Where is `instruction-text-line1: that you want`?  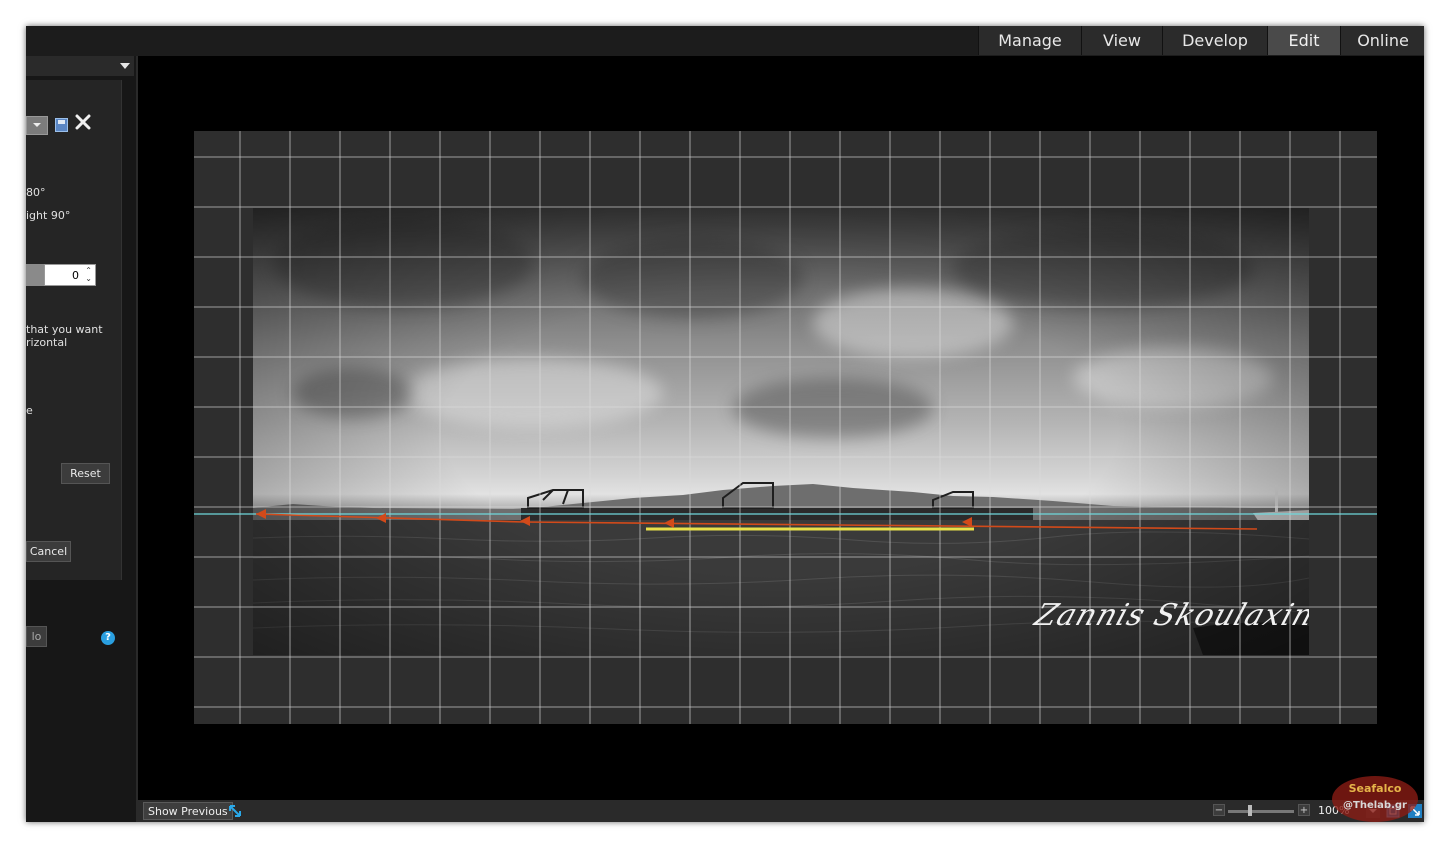 instruction-text-line1: that you want is located at coordinates (64, 329).